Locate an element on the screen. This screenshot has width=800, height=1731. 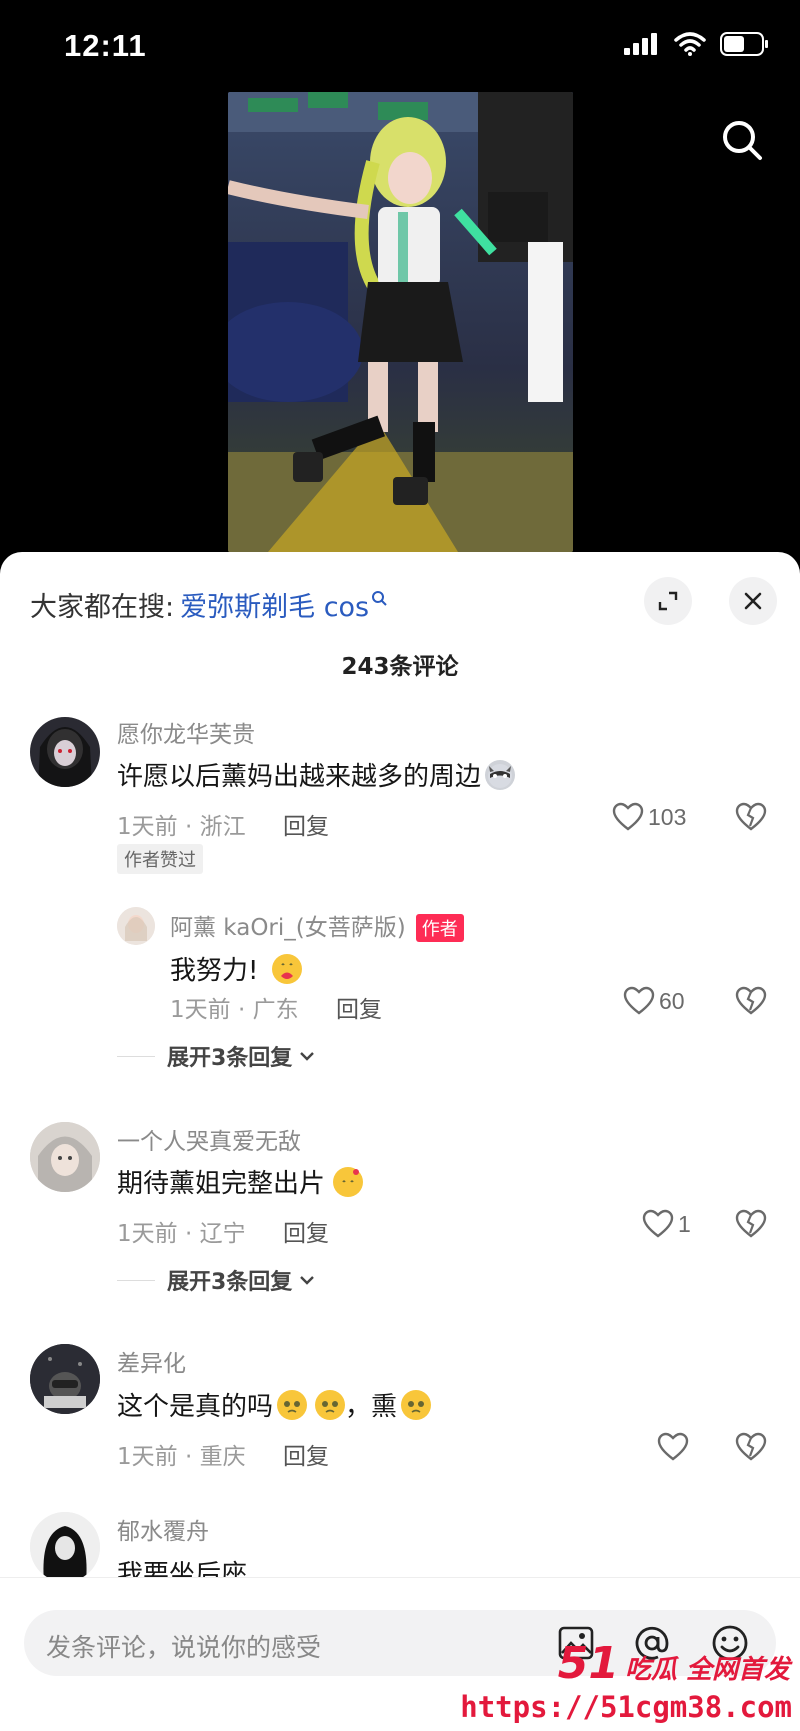
comment-count: 243条评论 is located at coordinates (400, 667).